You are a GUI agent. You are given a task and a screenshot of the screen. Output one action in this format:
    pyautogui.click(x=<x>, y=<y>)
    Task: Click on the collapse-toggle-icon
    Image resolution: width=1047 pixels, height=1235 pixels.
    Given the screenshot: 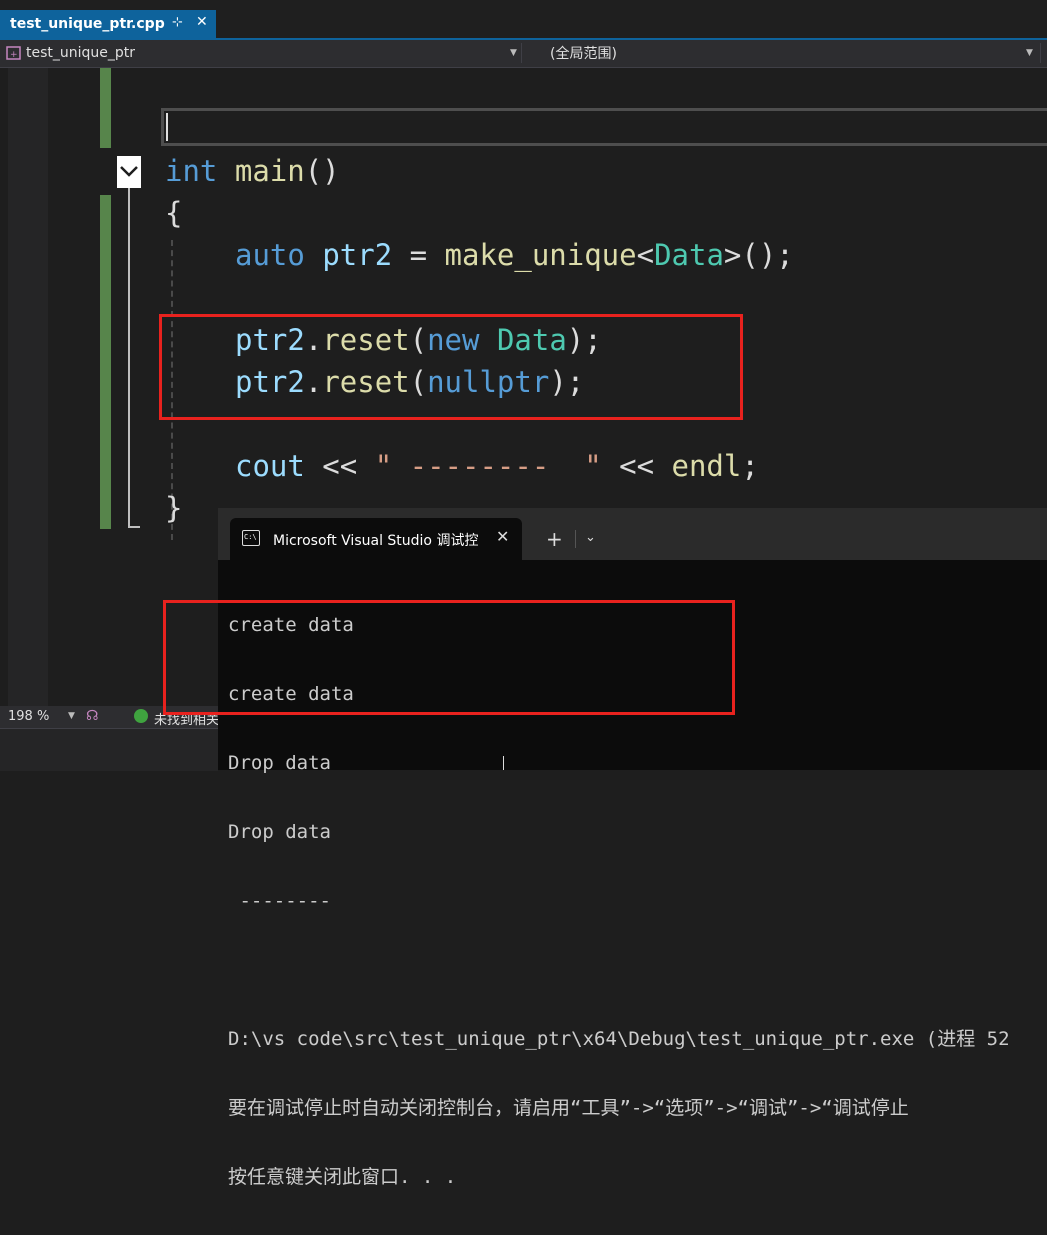 What is the action you would take?
    pyautogui.click(x=129, y=172)
    